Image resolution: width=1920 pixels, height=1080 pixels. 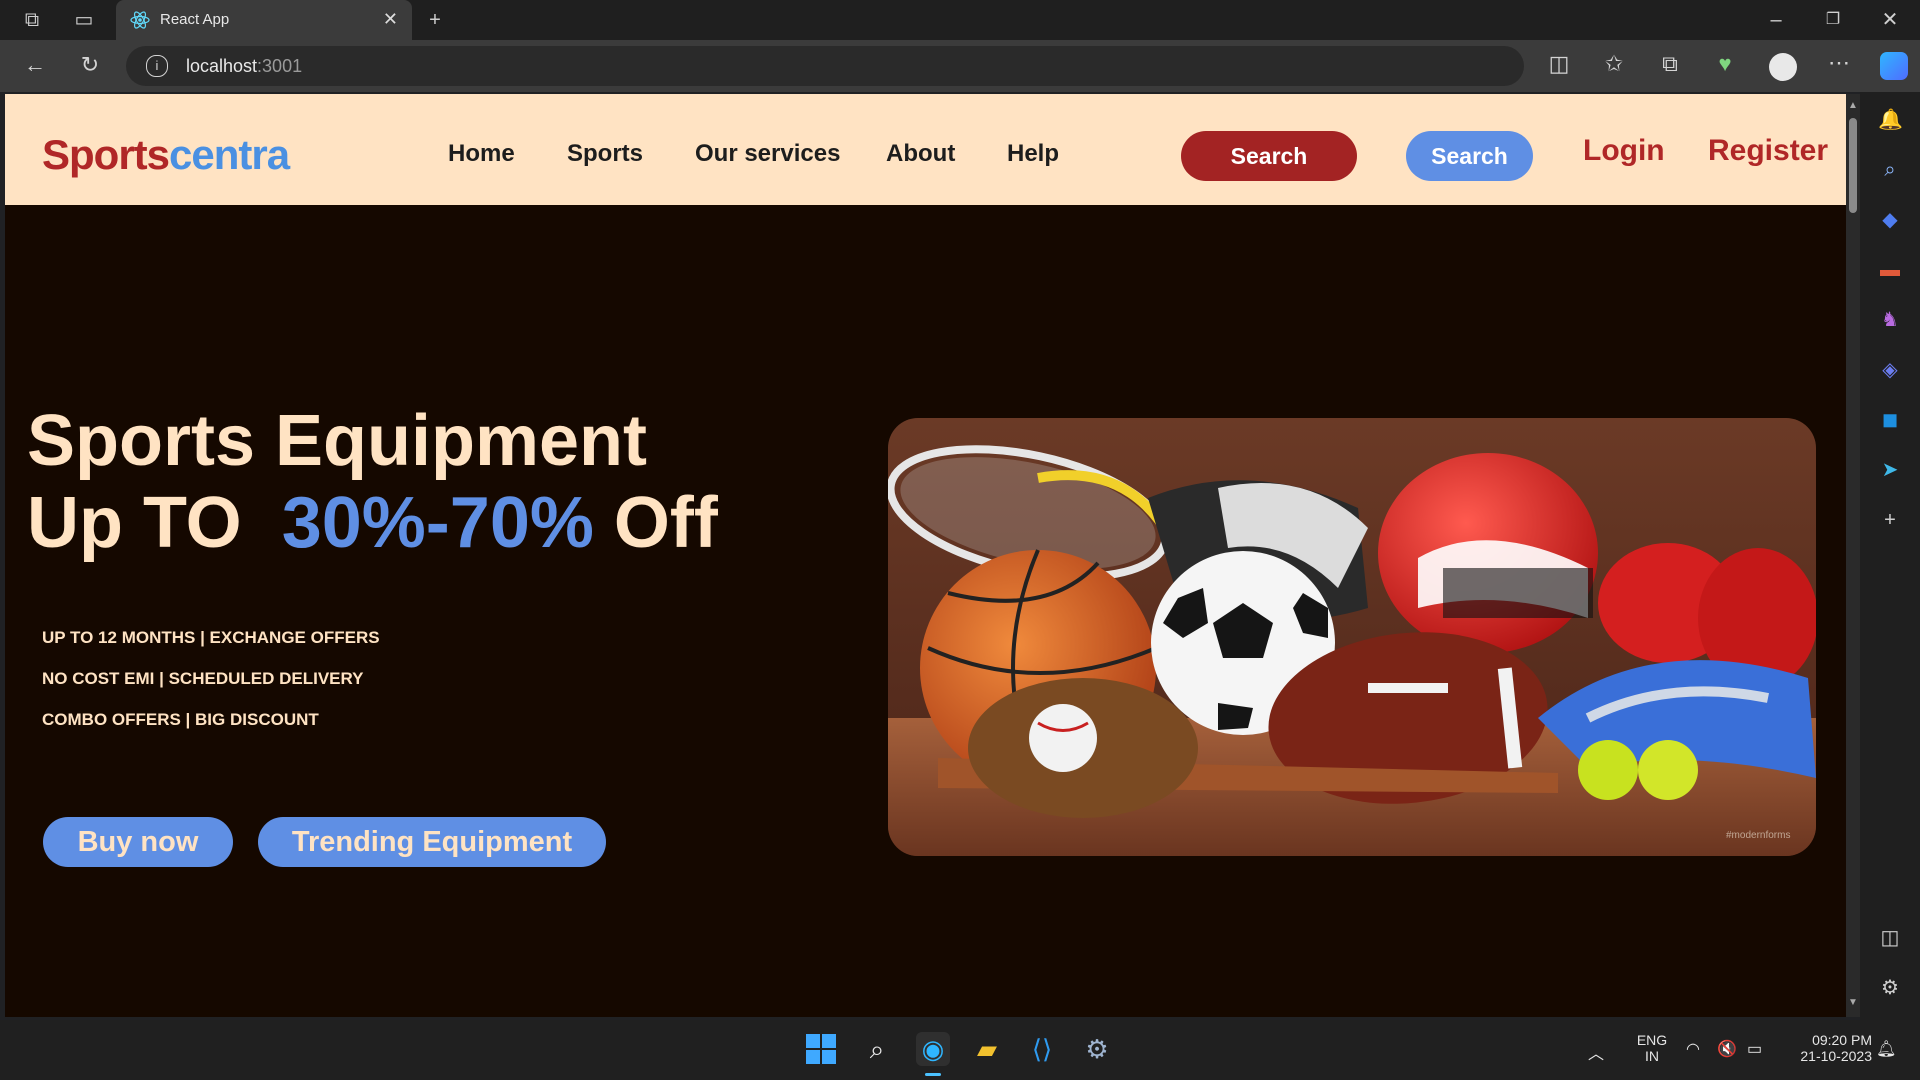 I want to click on outlook-icon: ◼, so click(x=1890, y=420).